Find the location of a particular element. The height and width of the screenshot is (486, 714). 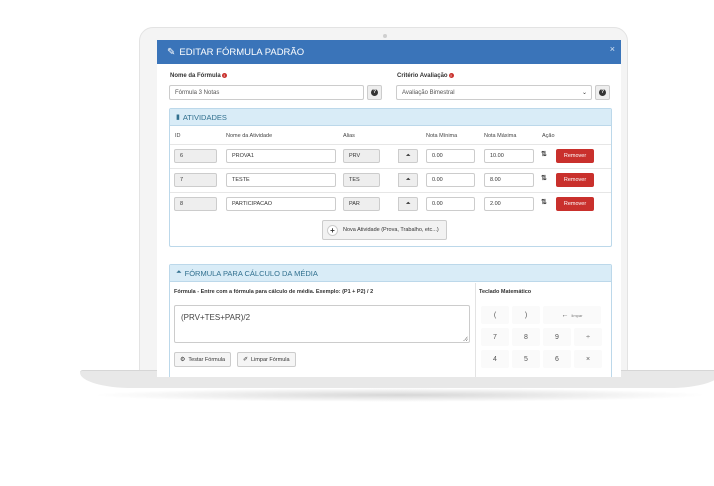

row-nome-input: PARTICIPACAO is located at coordinates (281, 204).